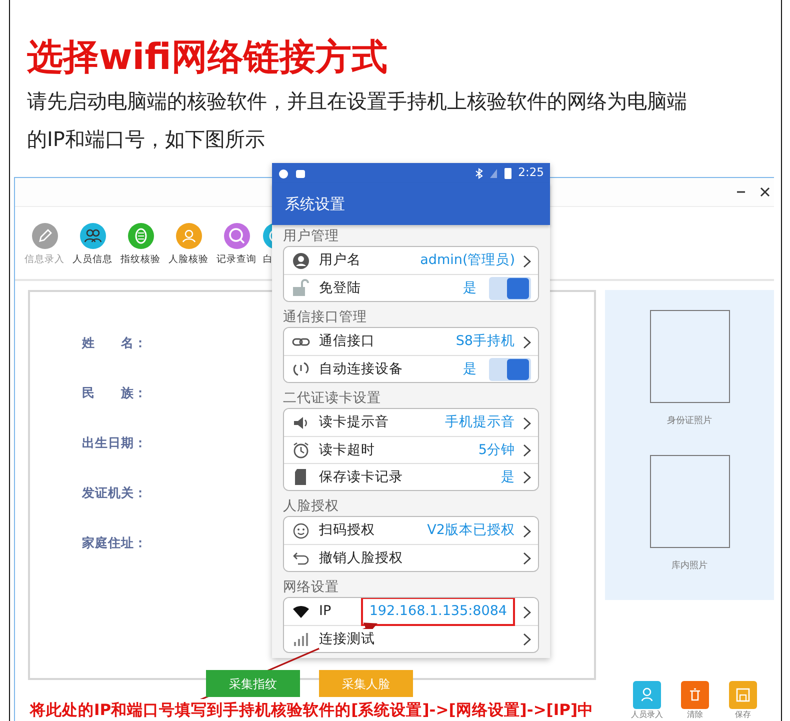 The height and width of the screenshot is (721, 790). What do you see at coordinates (311, 236) in the screenshot?
I see `section-header: 用户管理` at bounding box center [311, 236].